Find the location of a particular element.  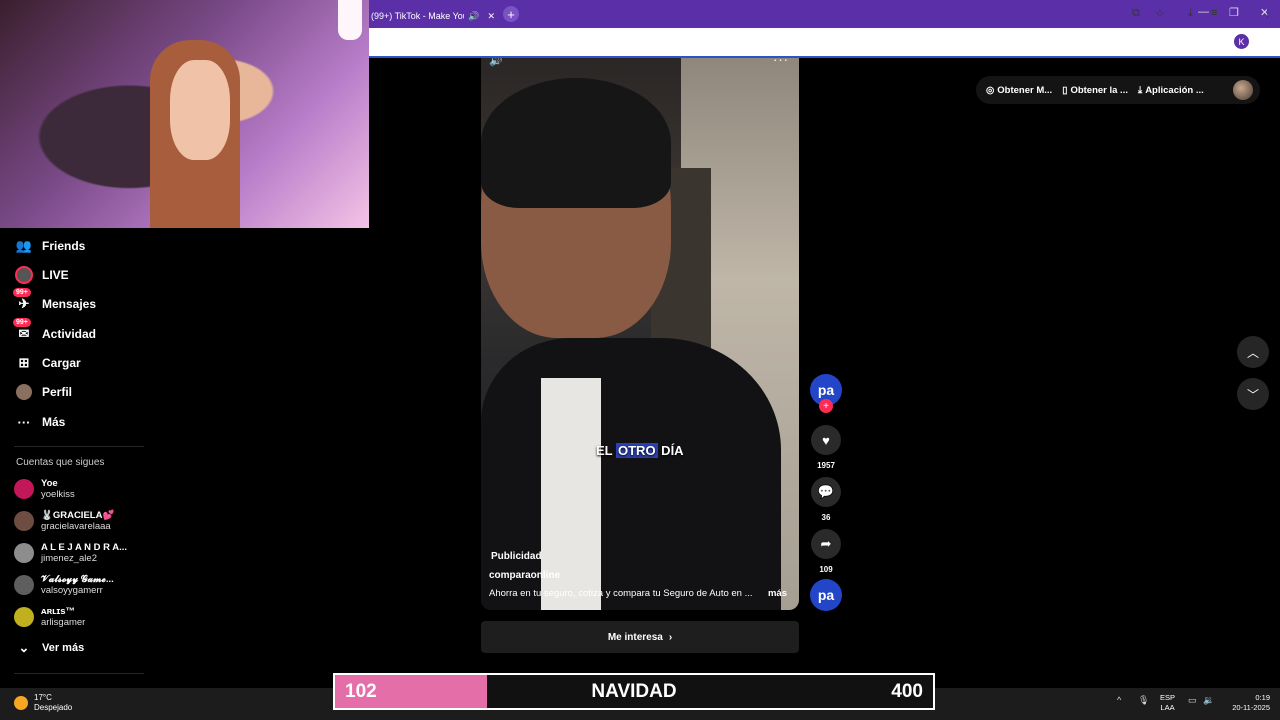

video-caption: EL OTRO DÍA is located at coordinates (640, 450).